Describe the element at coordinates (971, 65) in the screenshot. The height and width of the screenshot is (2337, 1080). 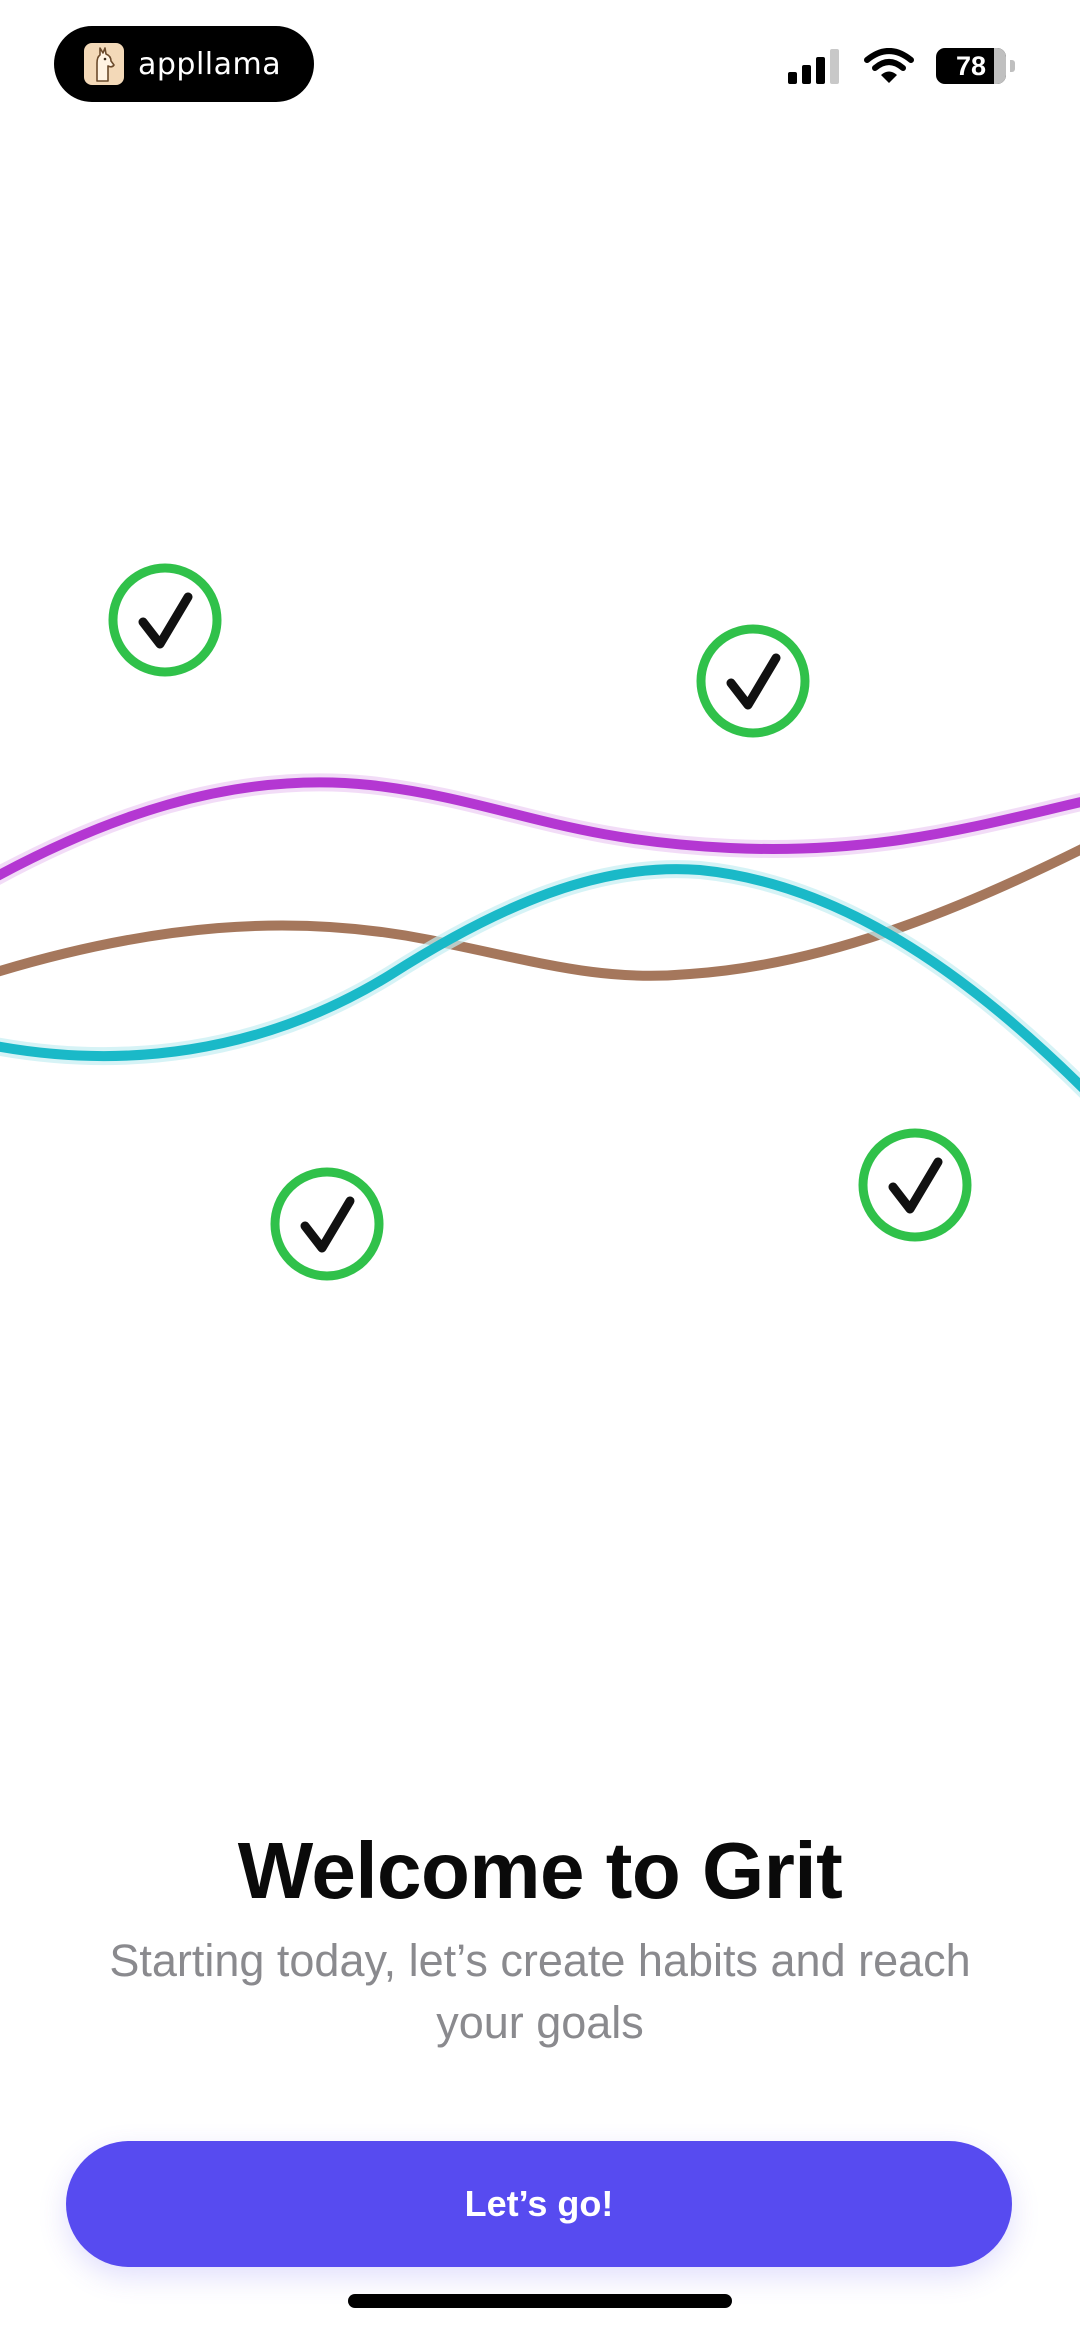
I see `battery-level: 78` at that location.